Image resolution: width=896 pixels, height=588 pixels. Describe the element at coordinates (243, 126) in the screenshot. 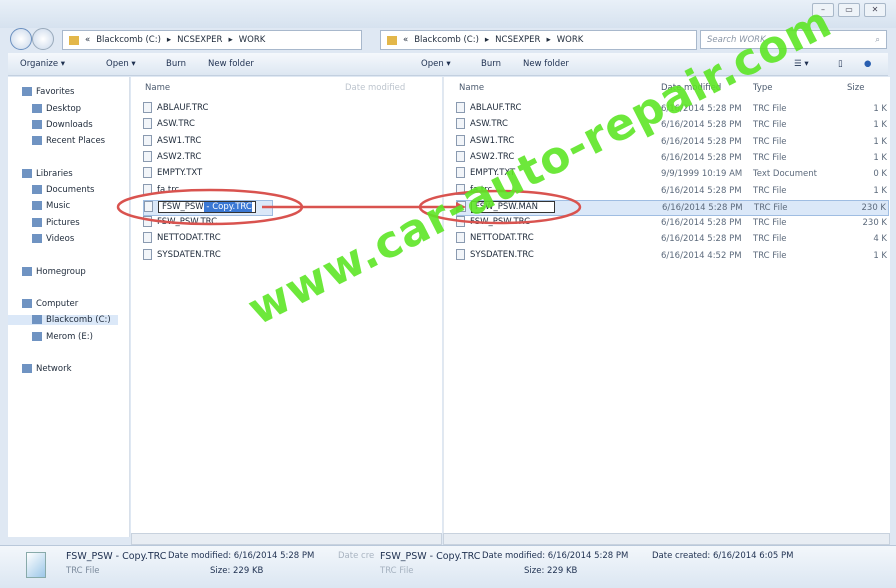

I see `file-row: ASW.TRC` at that location.